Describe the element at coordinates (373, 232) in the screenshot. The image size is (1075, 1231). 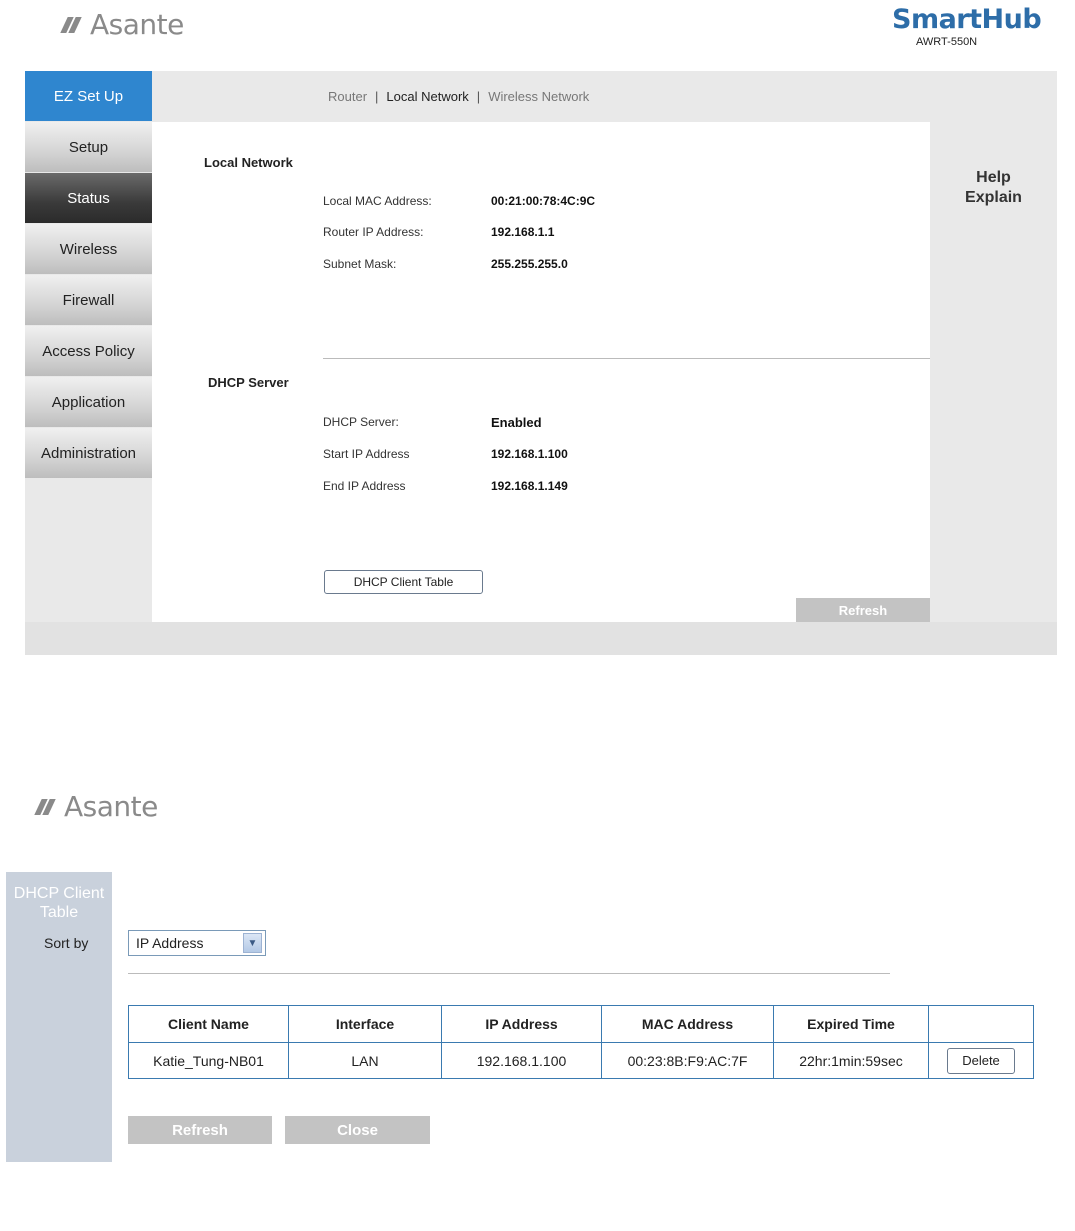
I see `router-ip-label: Router IP Address:` at that location.